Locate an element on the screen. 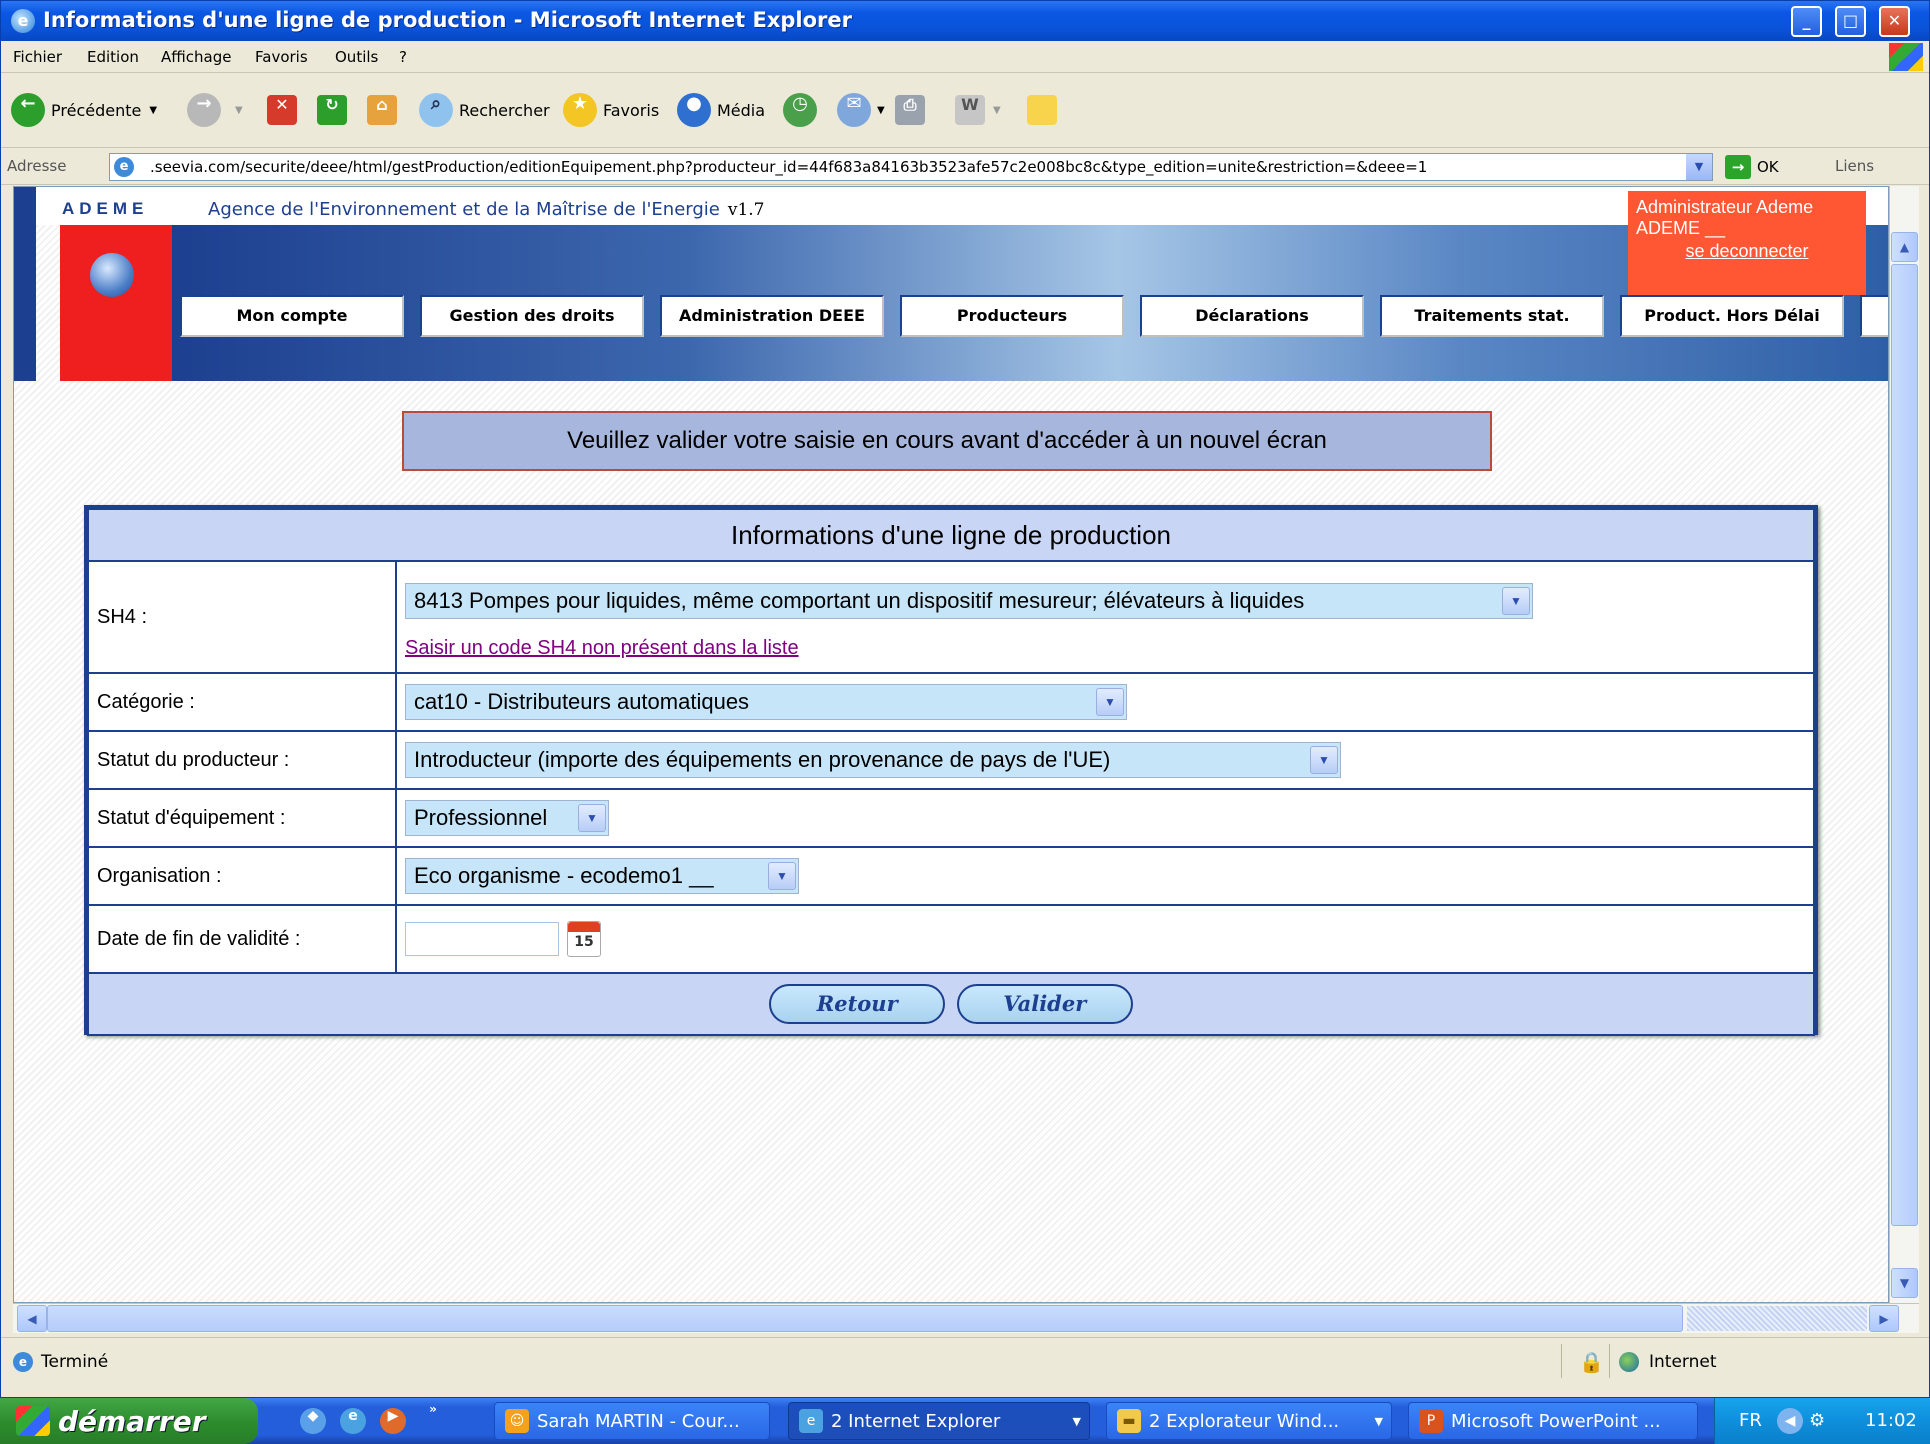 This screenshot has height=1444, width=1930. forward-button: → ▼ is located at coordinates (215, 110).